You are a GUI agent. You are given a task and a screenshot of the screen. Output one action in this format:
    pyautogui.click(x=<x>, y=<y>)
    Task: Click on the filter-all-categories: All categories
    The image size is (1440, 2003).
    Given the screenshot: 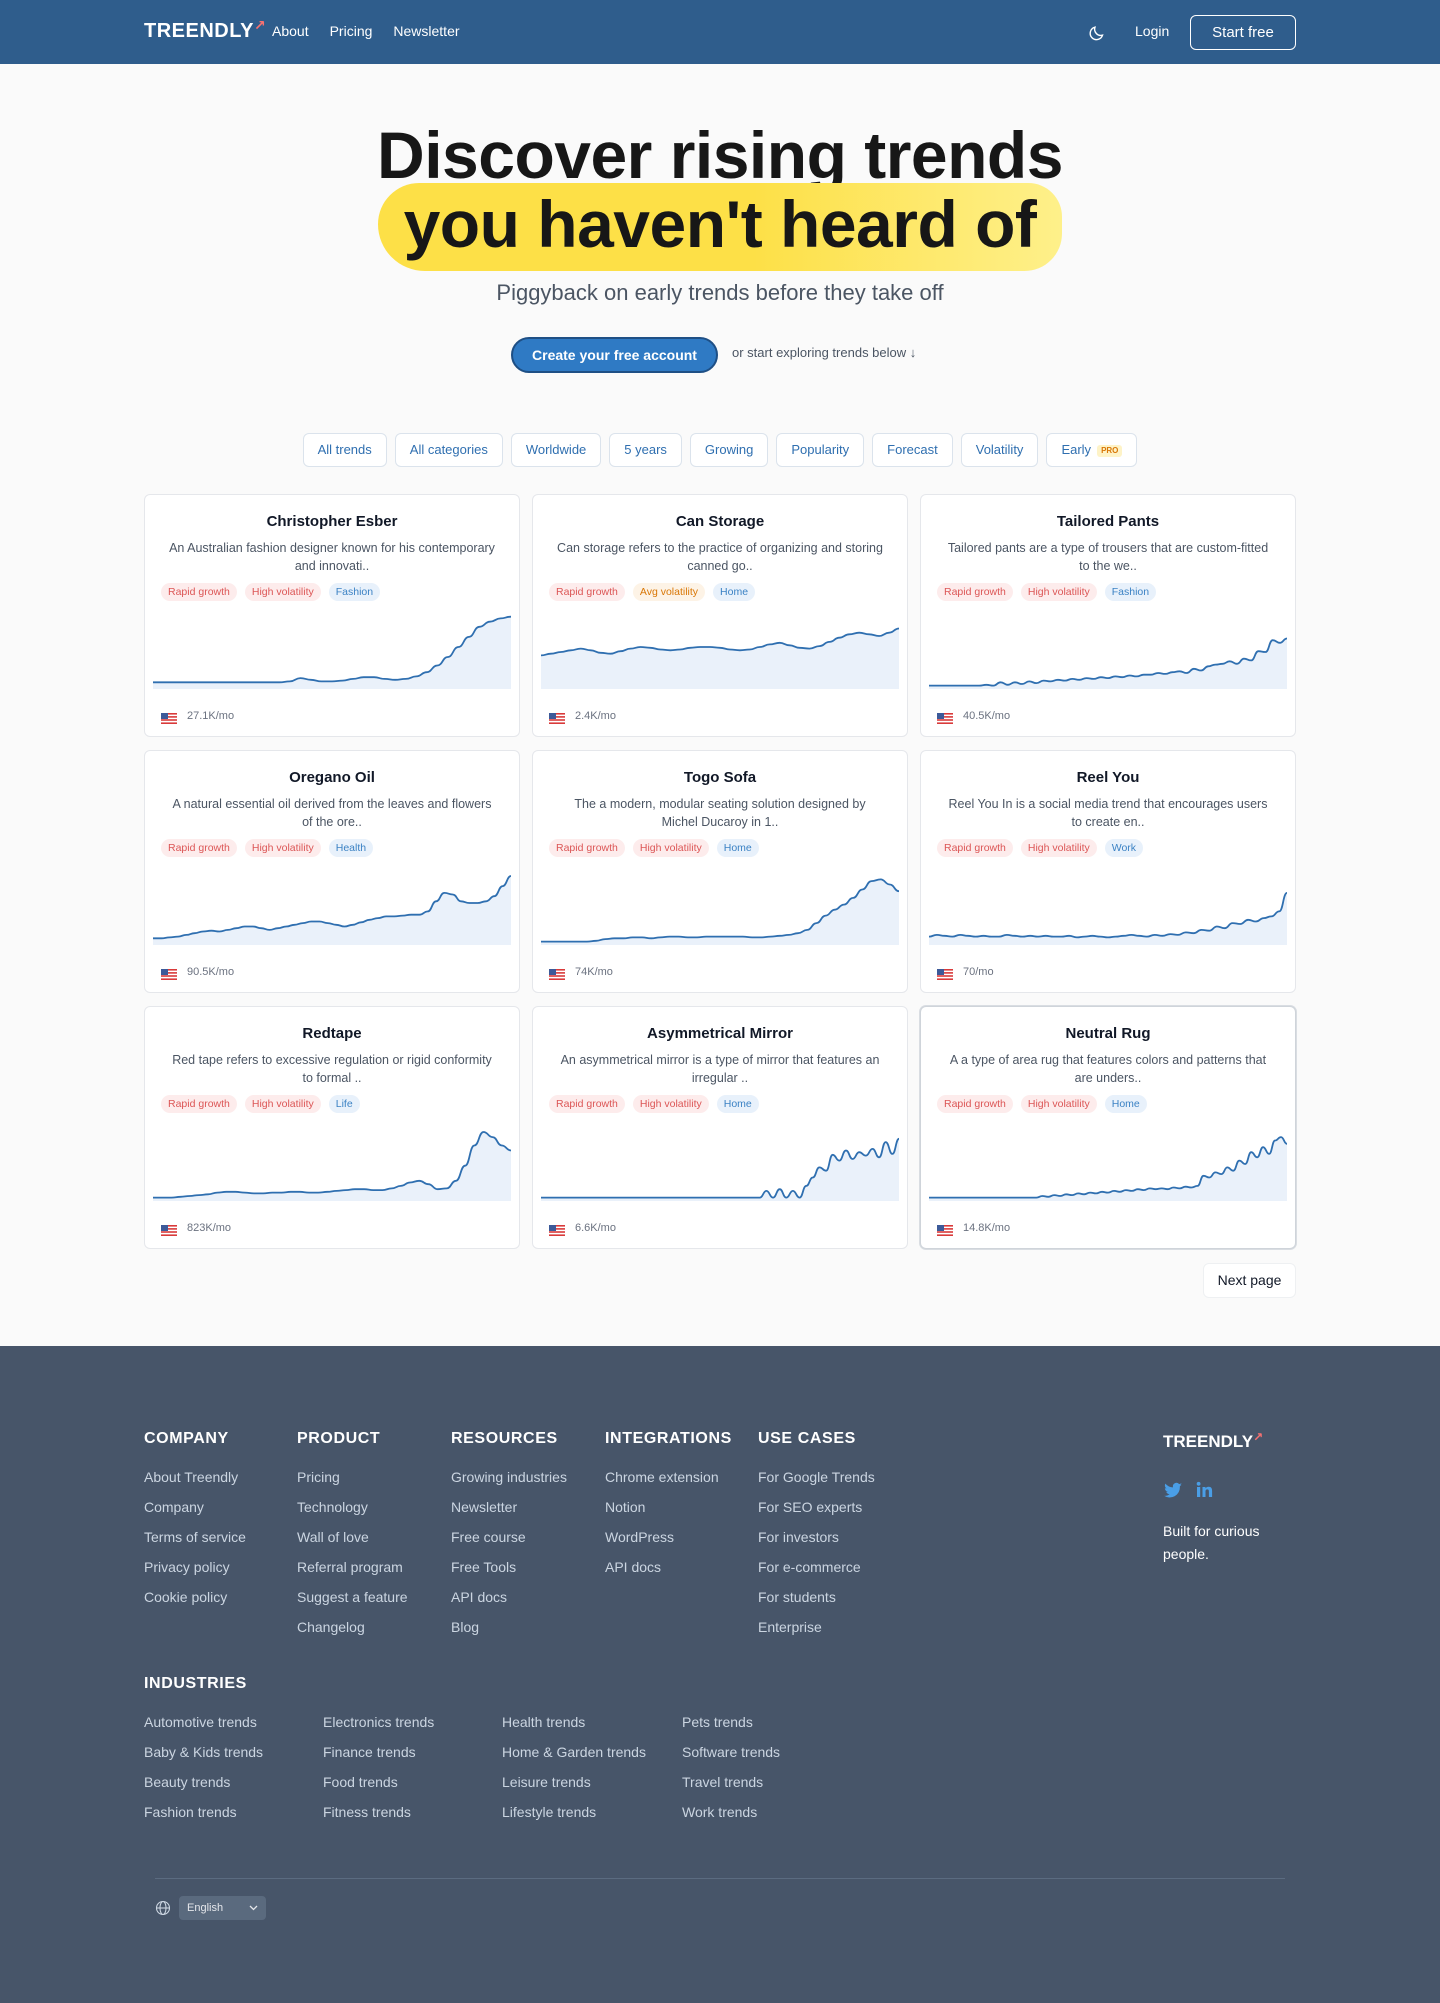 What is the action you would take?
    pyautogui.click(x=448, y=450)
    